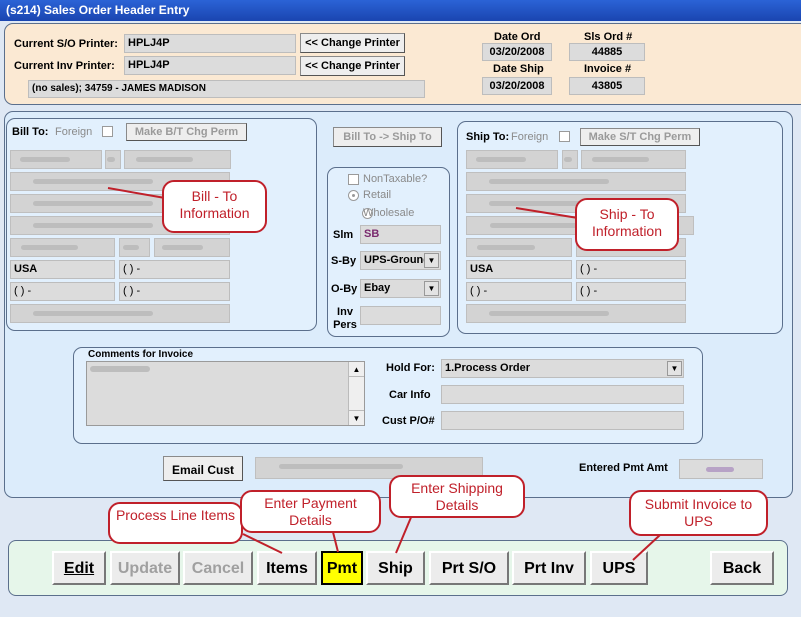 This screenshot has height=617, width=801. I want to click on pmt-callout: Enter Payment Details, so click(310, 511).